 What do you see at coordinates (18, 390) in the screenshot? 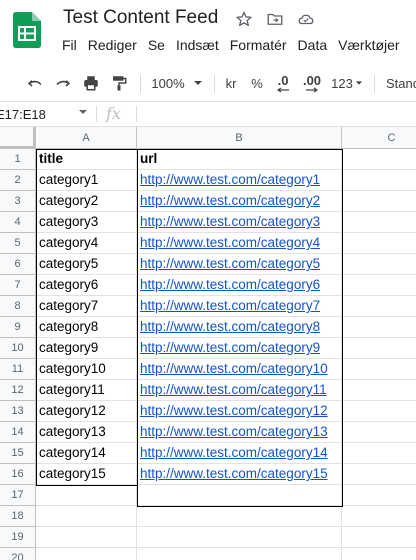
I see `row-header: 12` at bounding box center [18, 390].